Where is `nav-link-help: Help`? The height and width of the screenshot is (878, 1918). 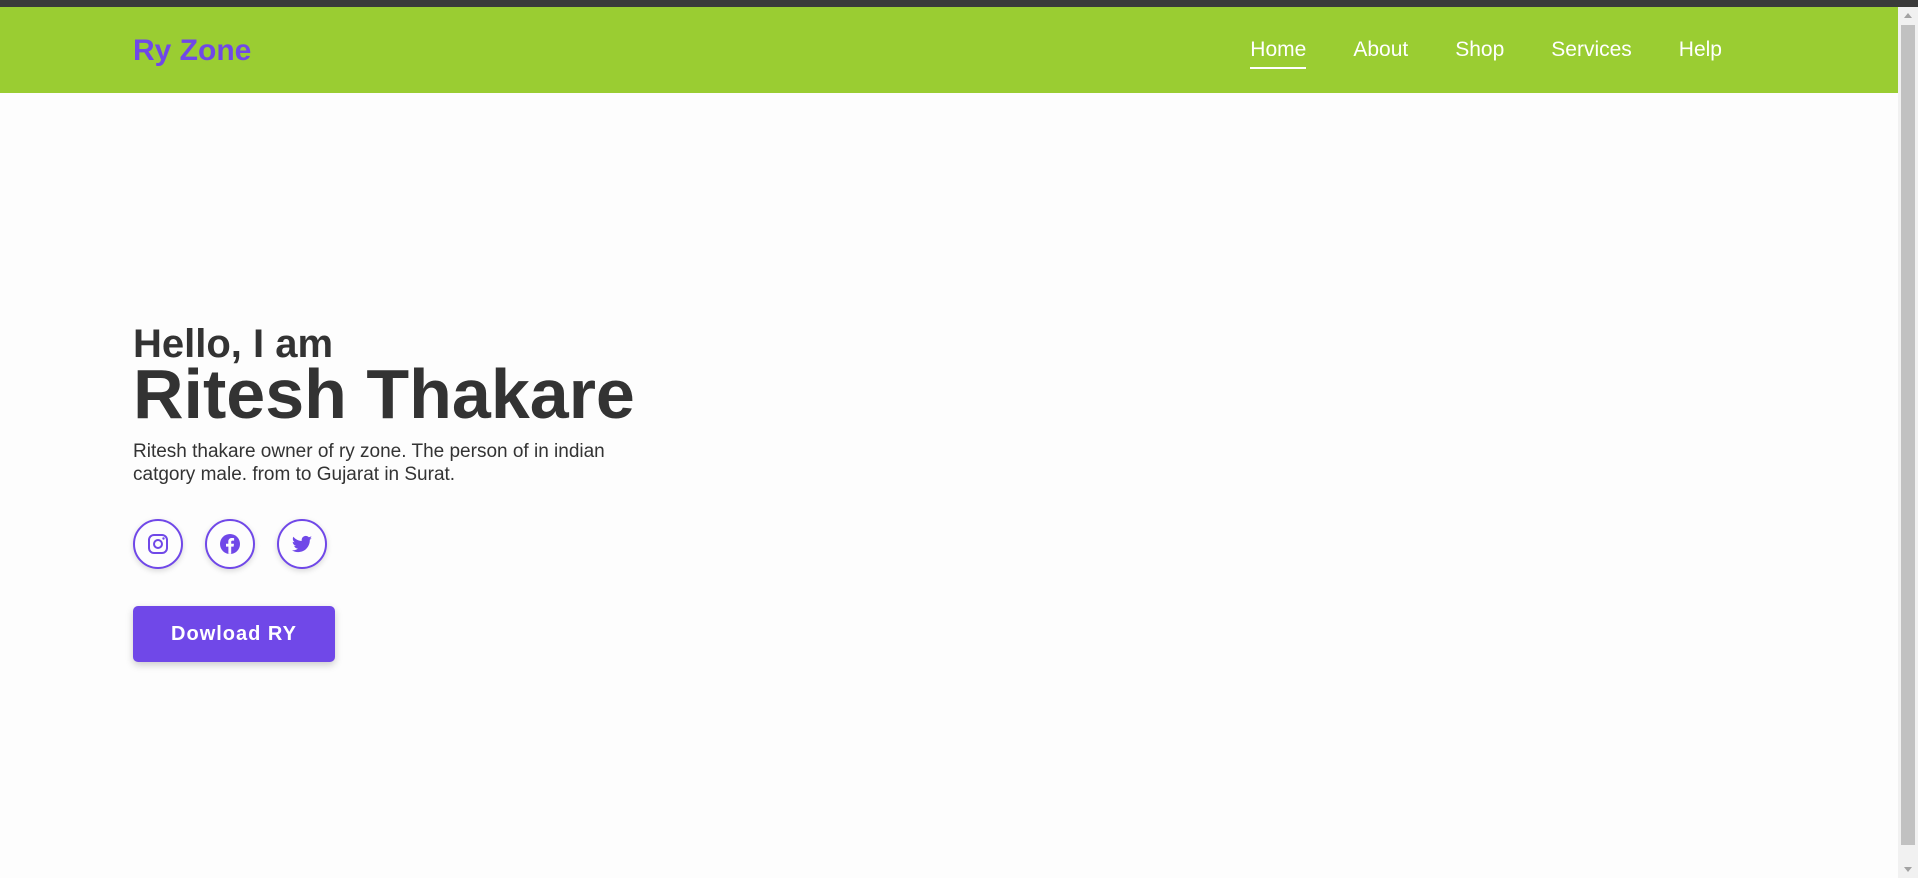 nav-link-help: Help is located at coordinates (1700, 53).